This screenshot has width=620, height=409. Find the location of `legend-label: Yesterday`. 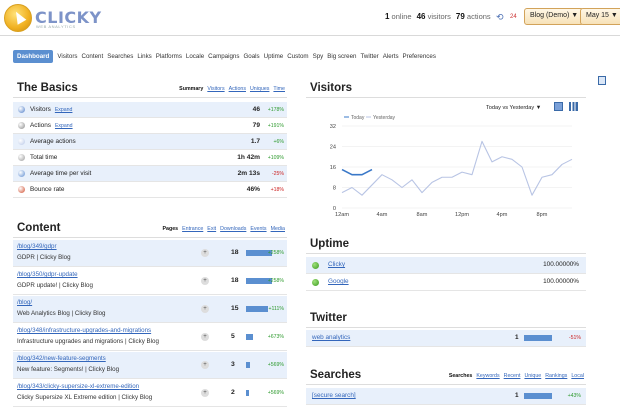

legend-label: Yesterday is located at coordinates (384, 118).